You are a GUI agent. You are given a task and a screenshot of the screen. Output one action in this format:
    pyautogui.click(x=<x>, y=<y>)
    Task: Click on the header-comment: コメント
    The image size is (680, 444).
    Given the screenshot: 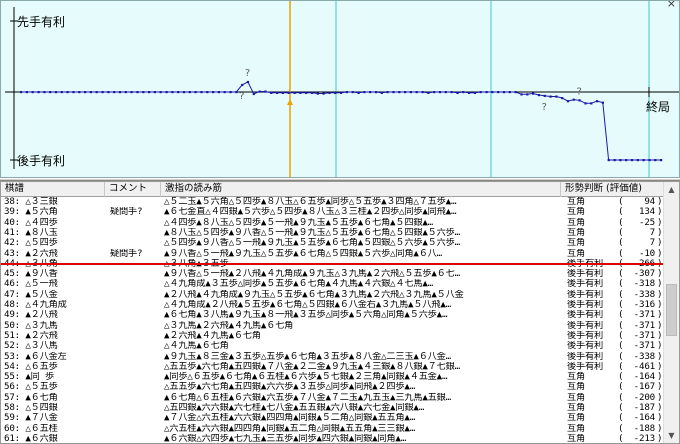 What is the action you would take?
    pyautogui.click(x=133, y=189)
    